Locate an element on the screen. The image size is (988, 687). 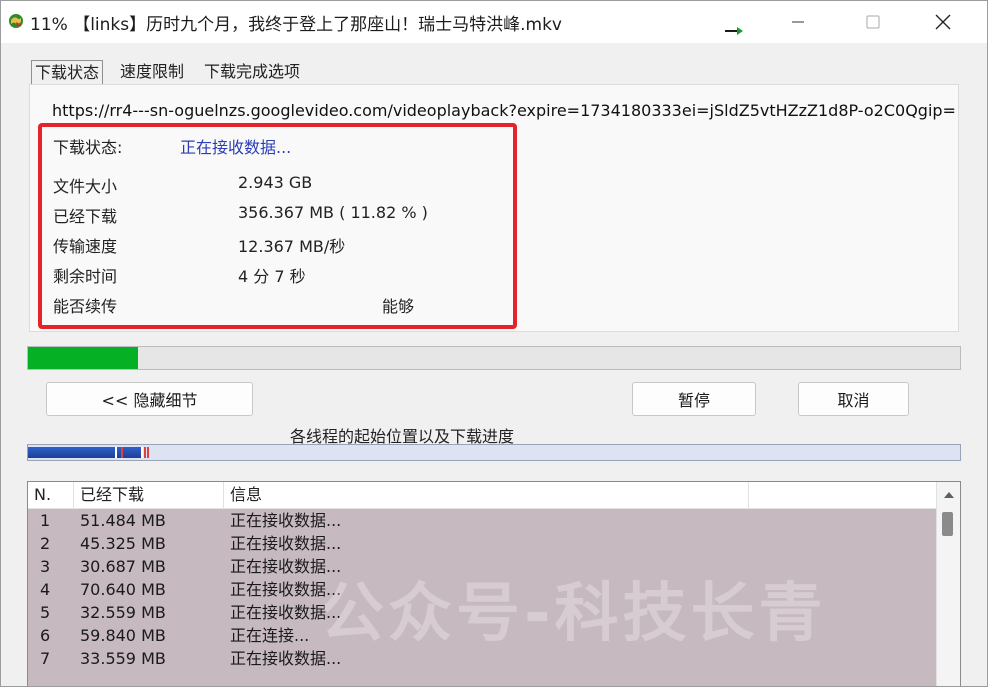
cell-n: 4 is located at coordinates (45, 589).